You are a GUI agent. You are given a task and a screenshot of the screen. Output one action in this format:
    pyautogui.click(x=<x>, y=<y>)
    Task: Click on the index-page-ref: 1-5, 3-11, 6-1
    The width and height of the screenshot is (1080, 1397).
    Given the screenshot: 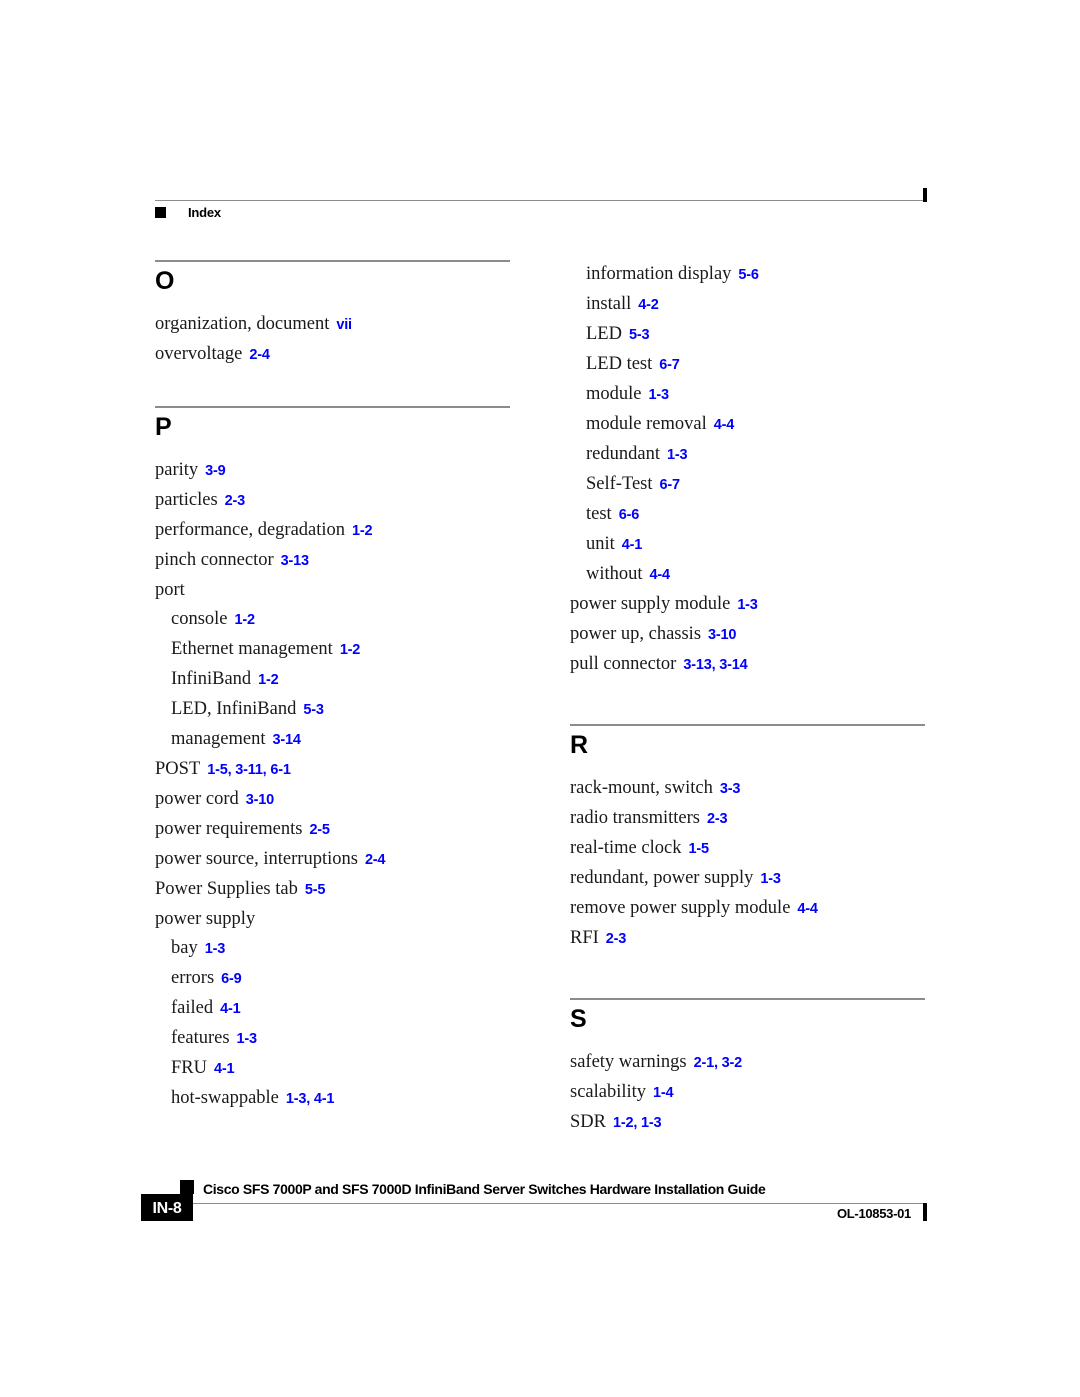 What is the action you would take?
    pyautogui.click(x=249, y=770)
    